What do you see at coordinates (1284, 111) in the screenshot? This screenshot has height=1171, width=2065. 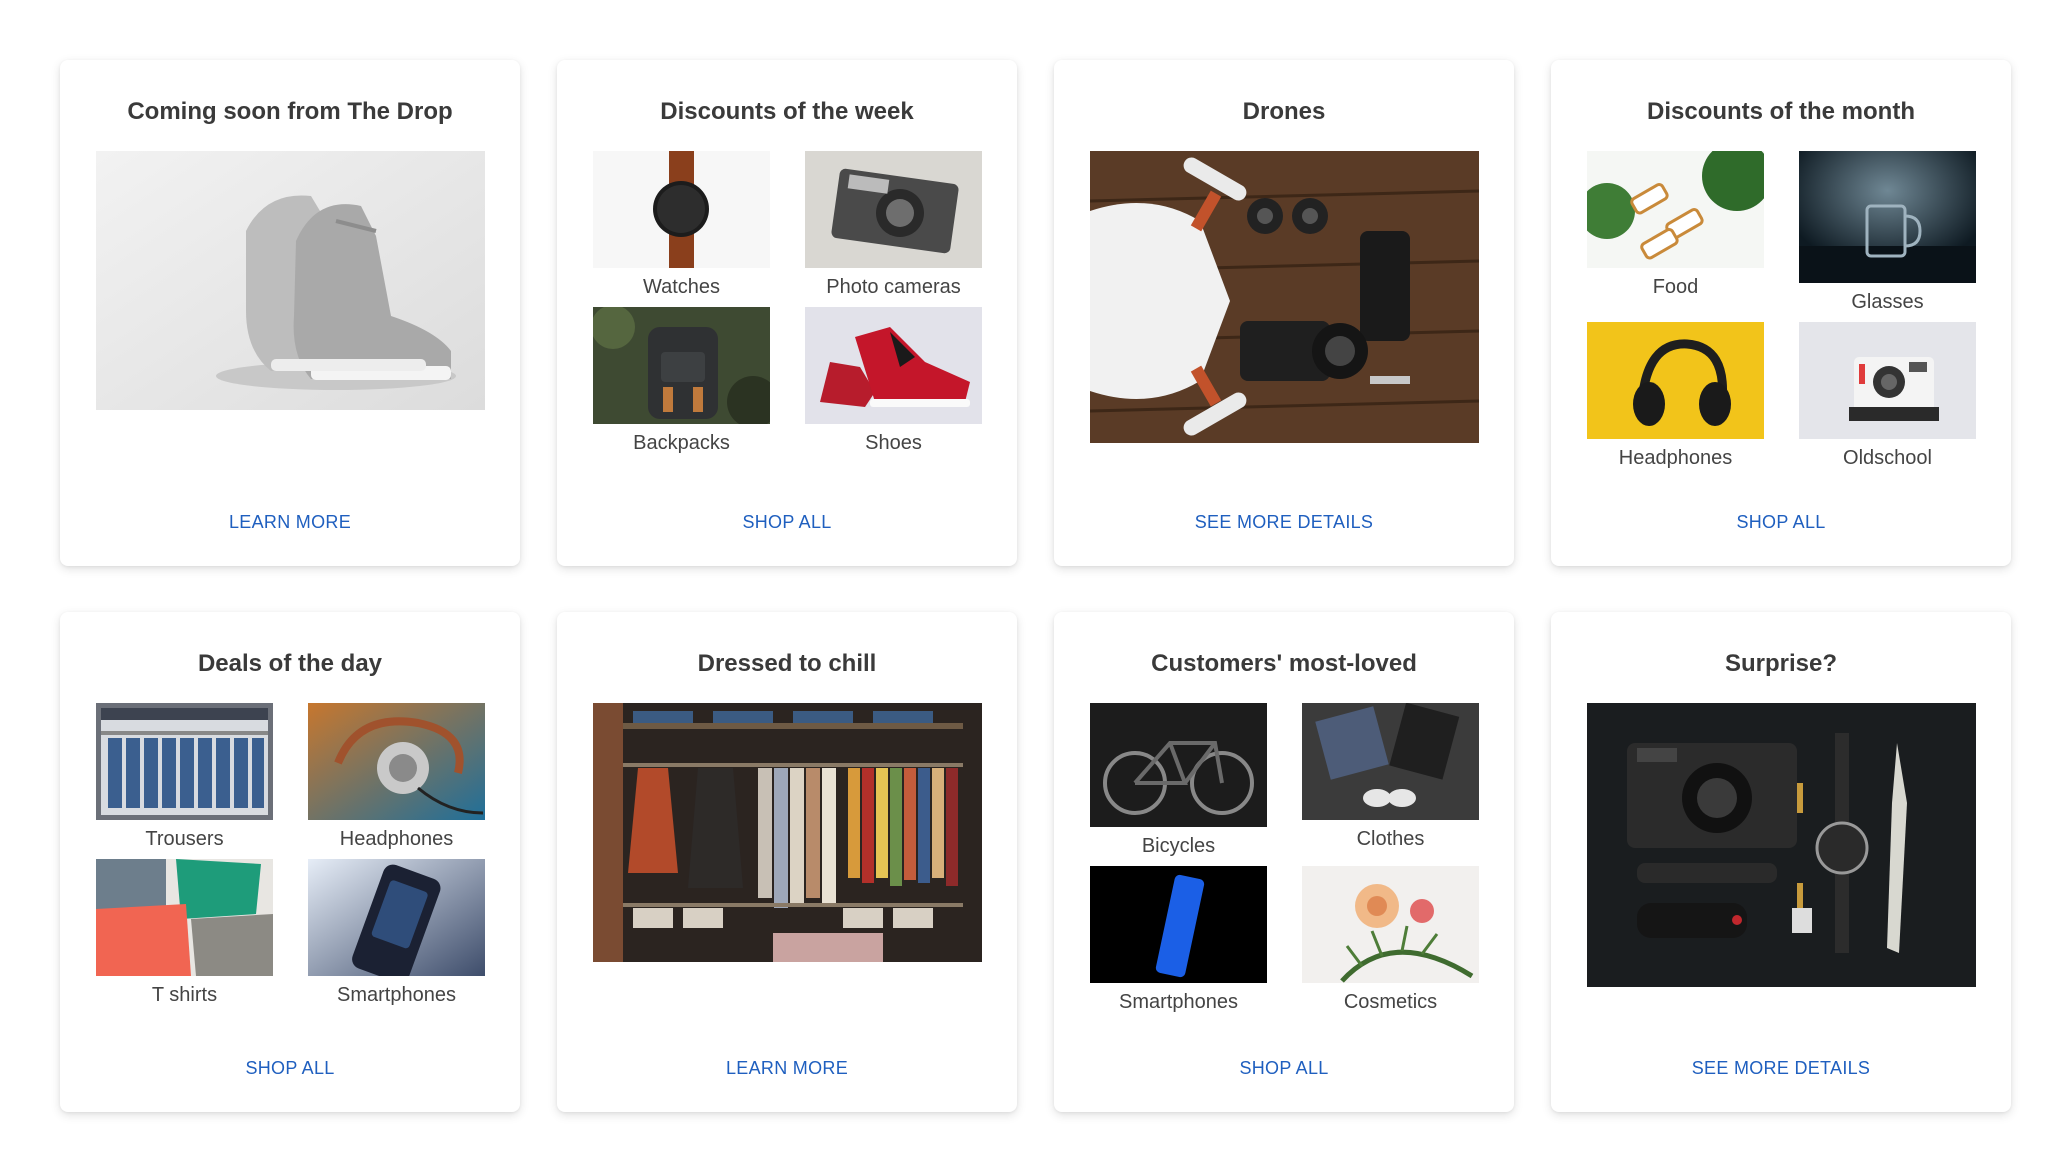 I see `card-title: Drones` at bounding box center [1284, 111].